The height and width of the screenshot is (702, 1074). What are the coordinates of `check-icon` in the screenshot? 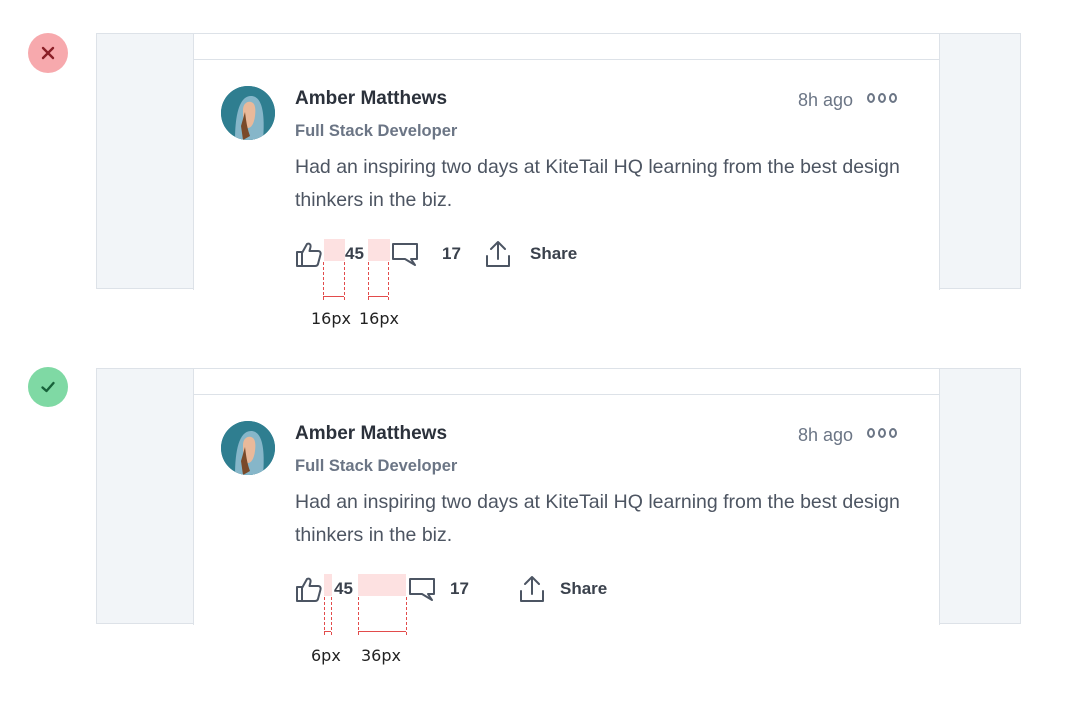 It's located at (48, 387).